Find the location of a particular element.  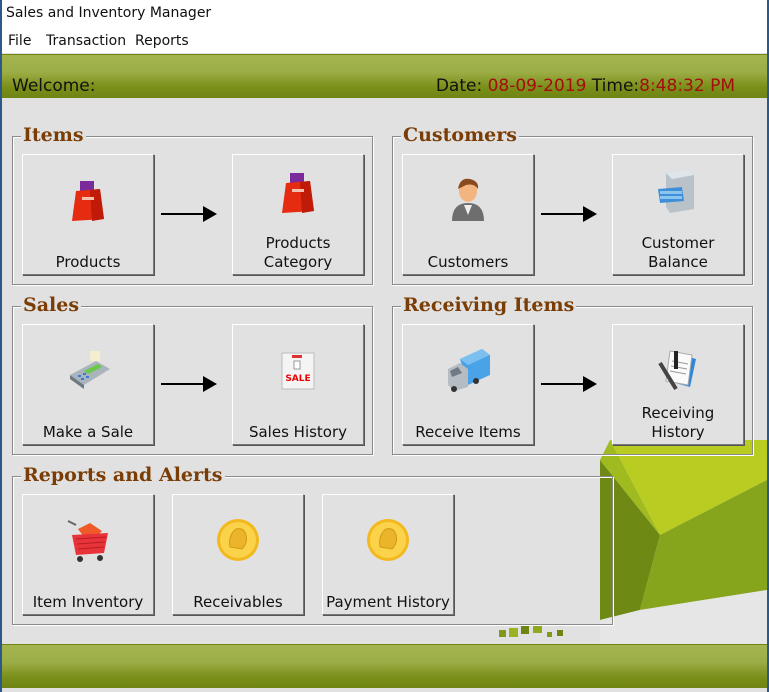

sales-history-label: Sales History is located at coordinates (298, 432).